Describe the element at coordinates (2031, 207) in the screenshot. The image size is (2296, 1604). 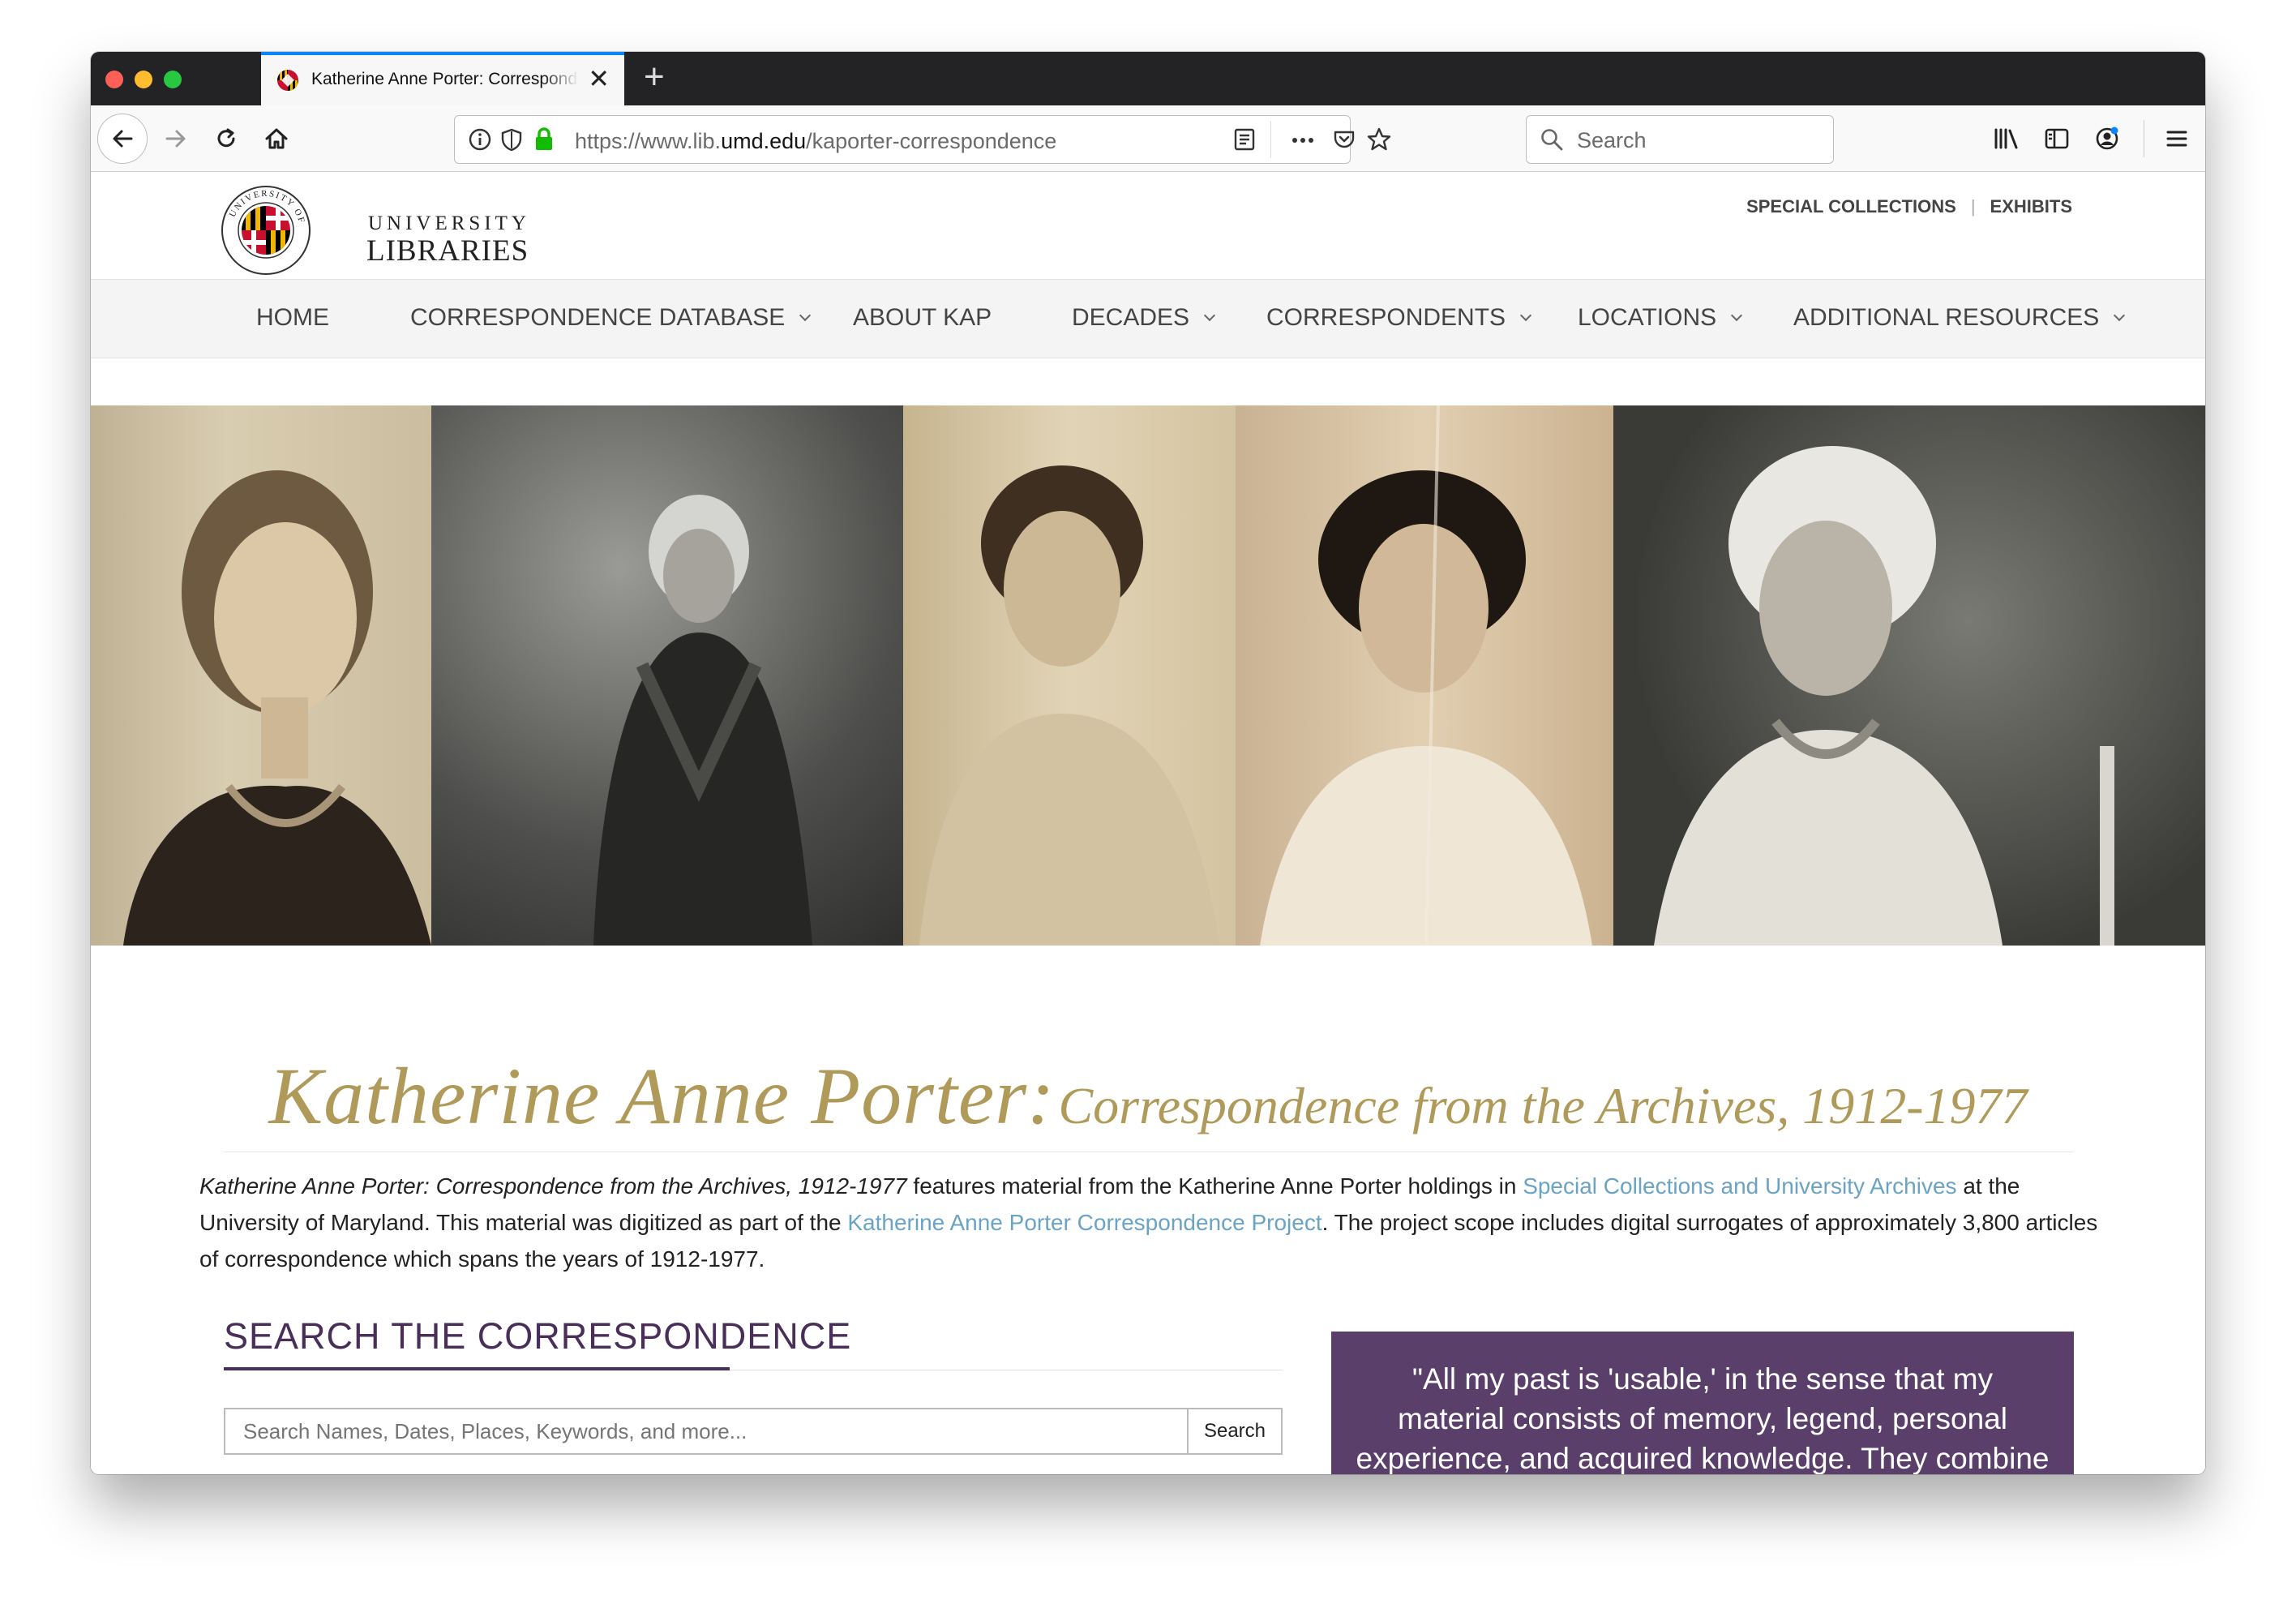
I see `exhibits-link: EXHIBITS` at that location.